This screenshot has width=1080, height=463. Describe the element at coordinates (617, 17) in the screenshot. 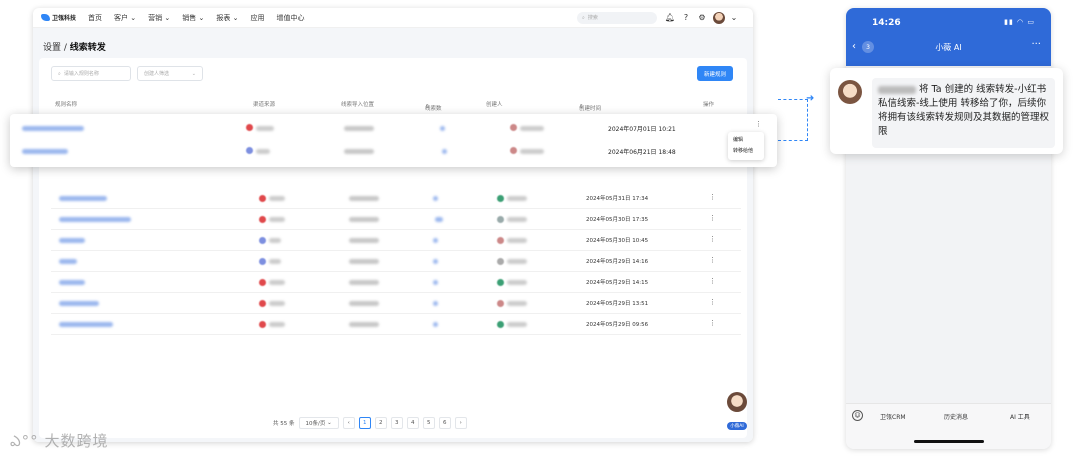

I see `global-search-input: ⌕ 搜索` at that location.